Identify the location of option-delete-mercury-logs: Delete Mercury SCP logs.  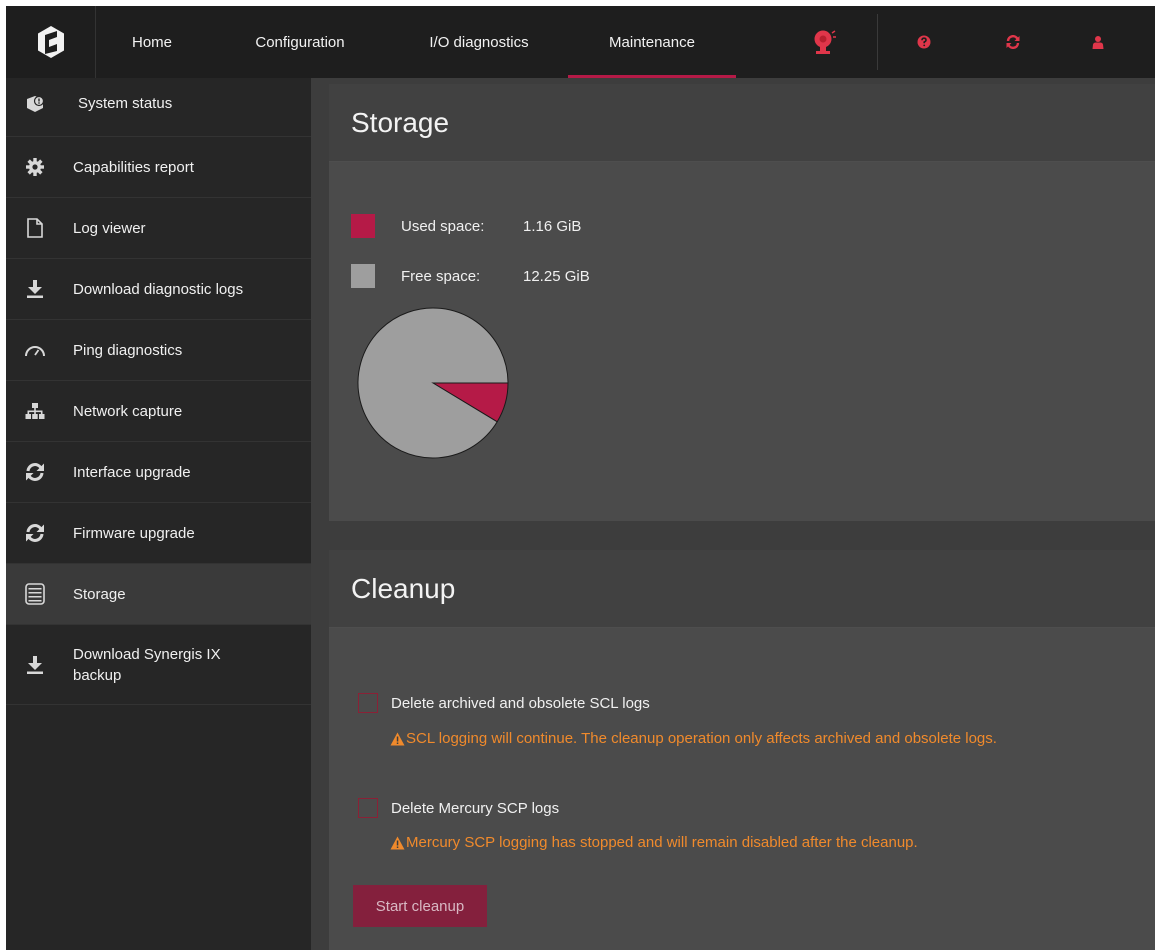
(458, 808).